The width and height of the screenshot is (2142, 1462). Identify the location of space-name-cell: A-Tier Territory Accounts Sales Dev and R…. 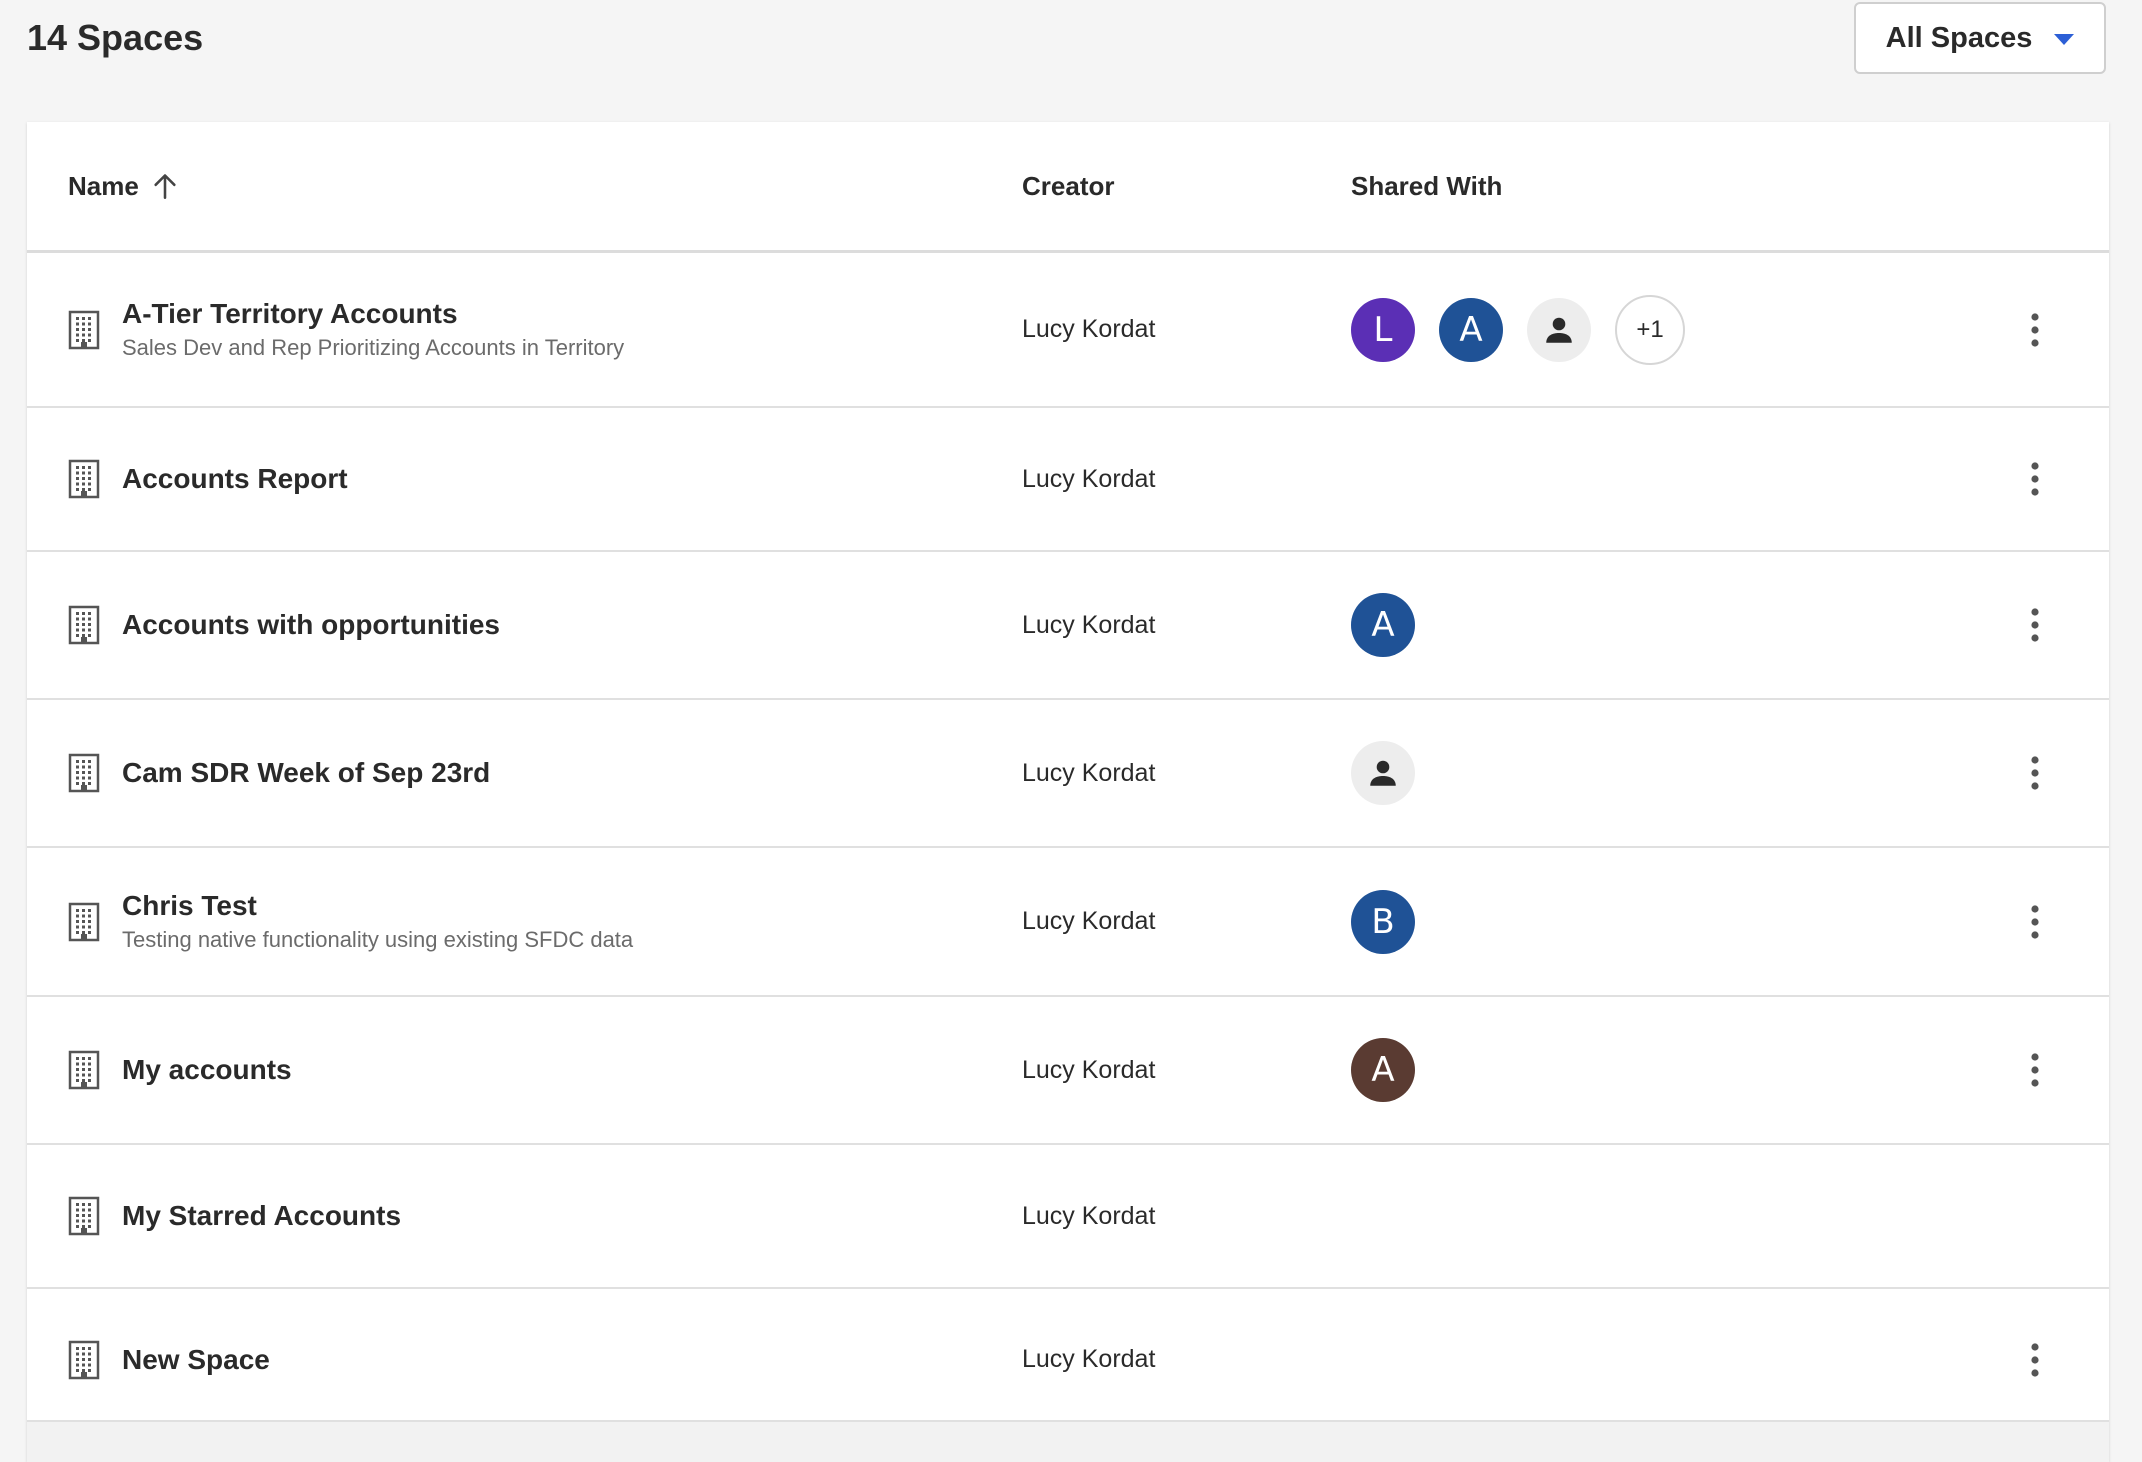
(346, 329).